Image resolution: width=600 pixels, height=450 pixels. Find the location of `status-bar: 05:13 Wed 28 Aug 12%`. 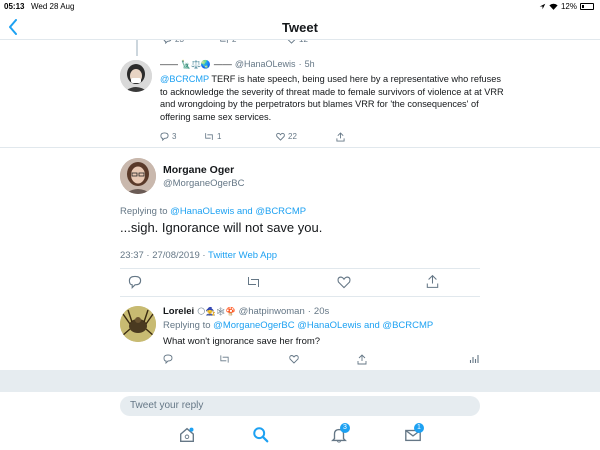

status-bar: 05:13 Wed 28 Aug 12% is located at coordinates (300, 7).